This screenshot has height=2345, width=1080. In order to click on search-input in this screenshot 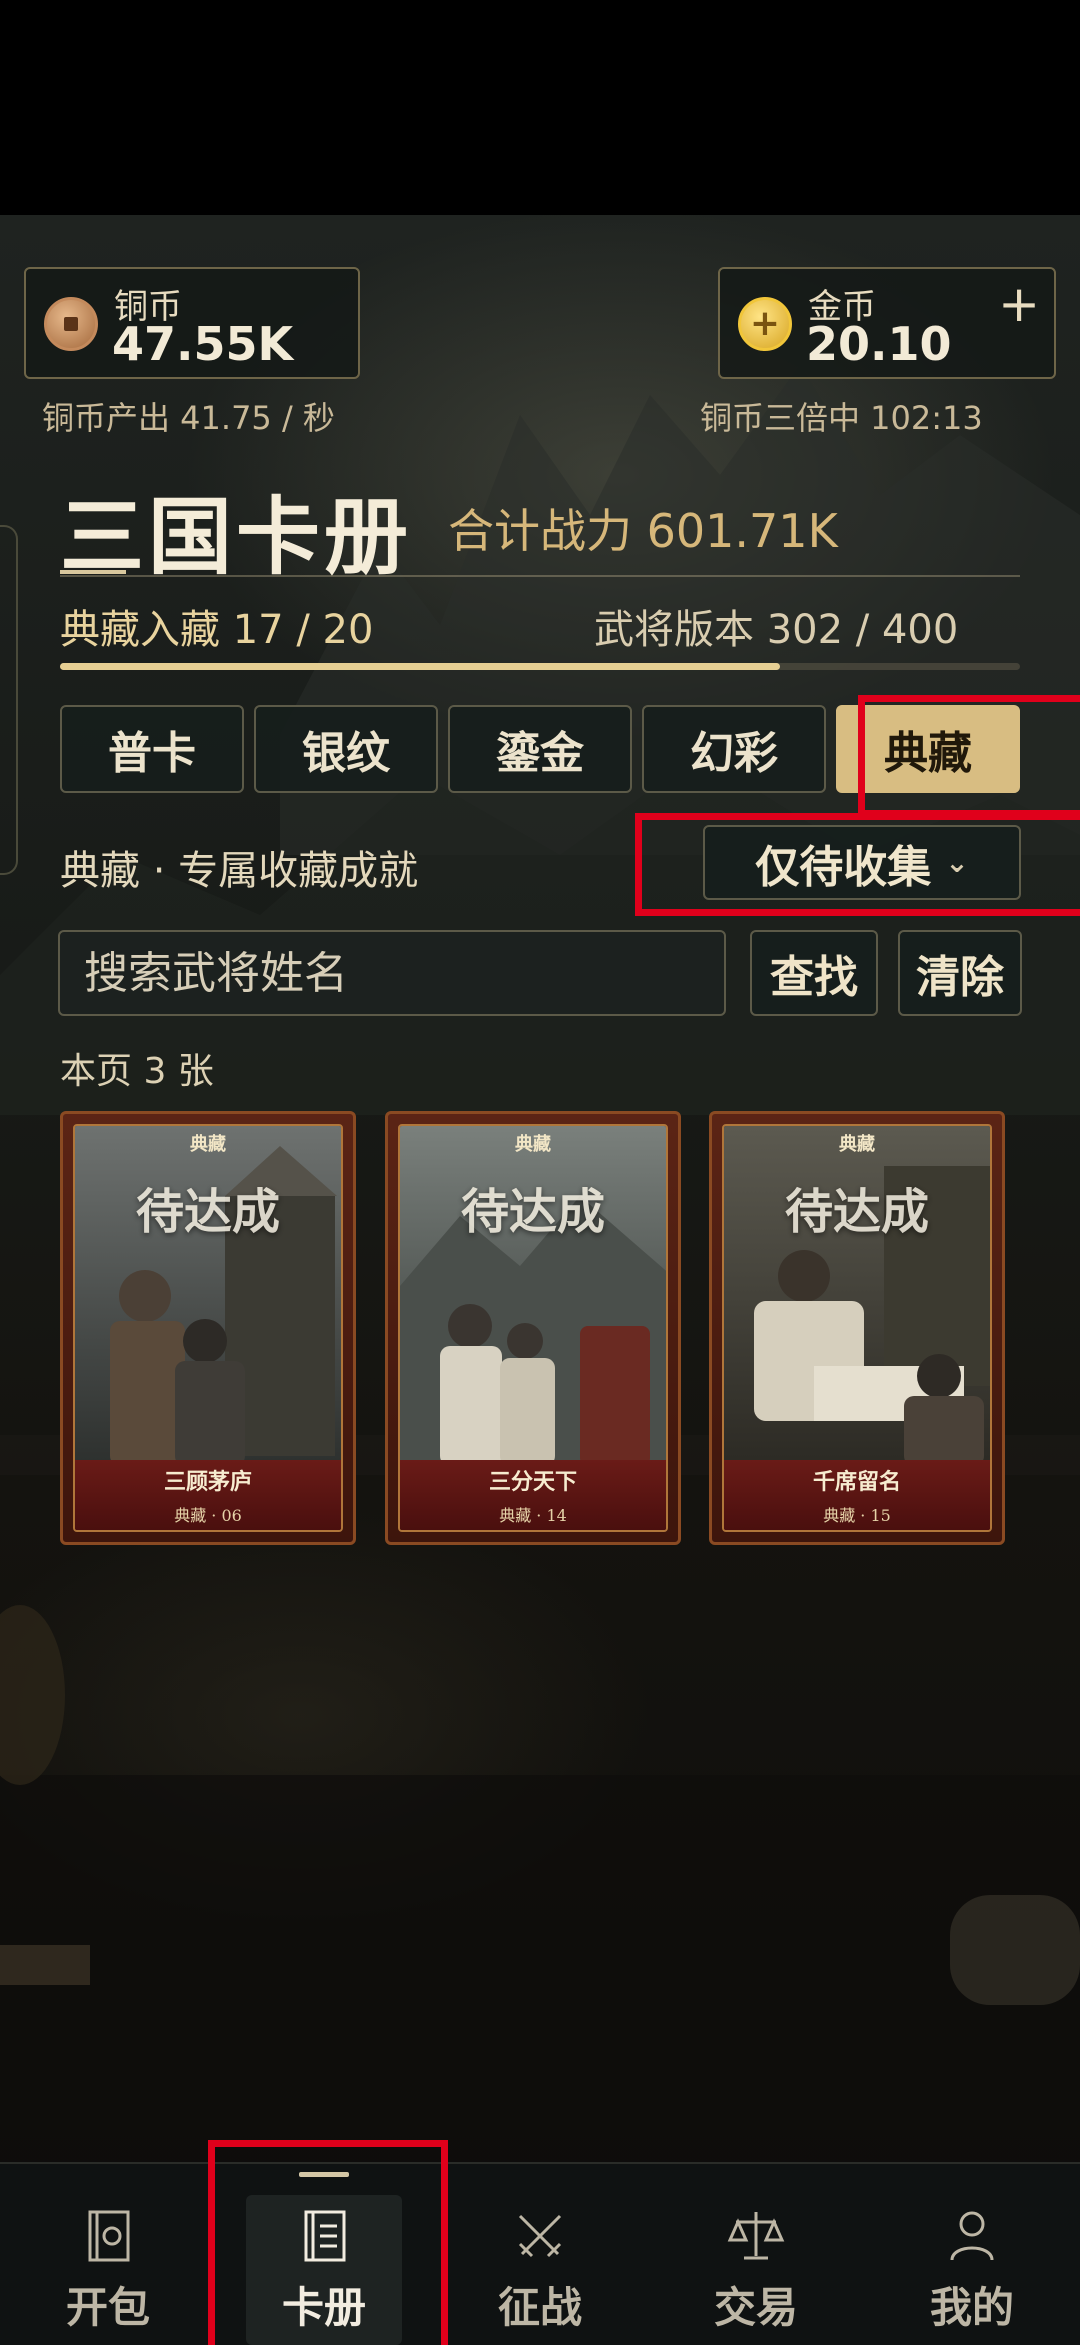, I will do `click(392, 973)`.